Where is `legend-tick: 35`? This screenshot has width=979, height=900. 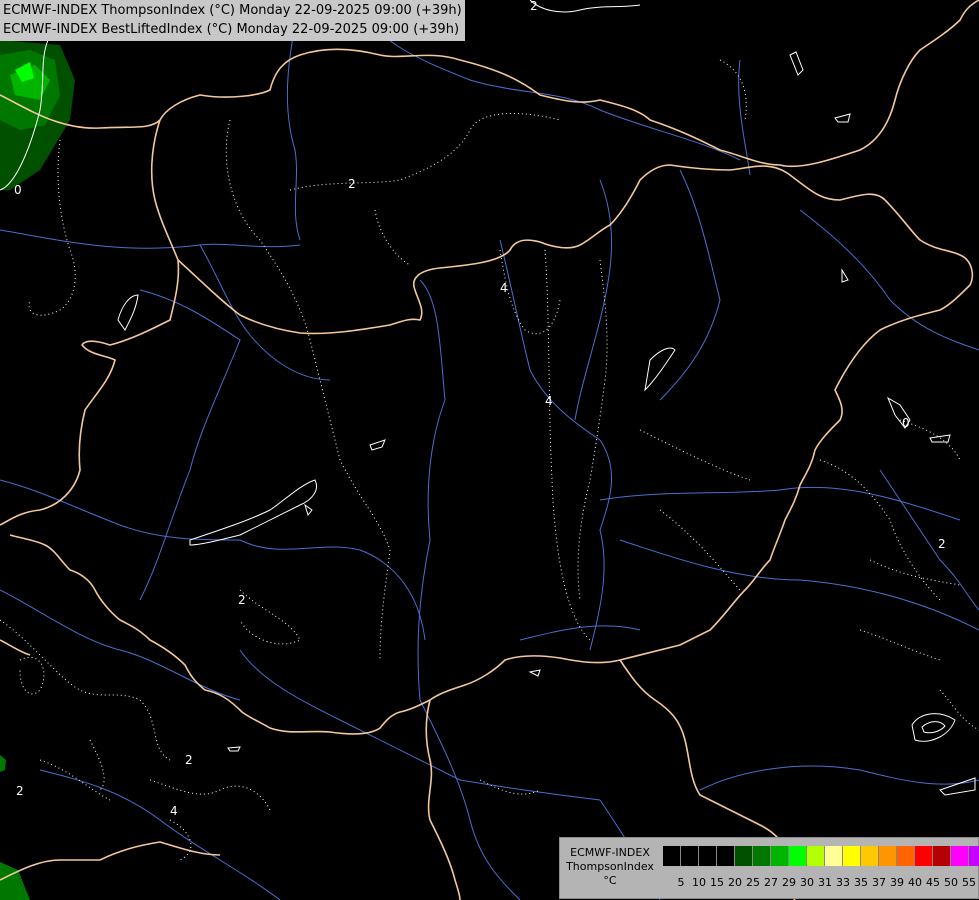
legend-tick: 35 is located at coordinates (861, 882).